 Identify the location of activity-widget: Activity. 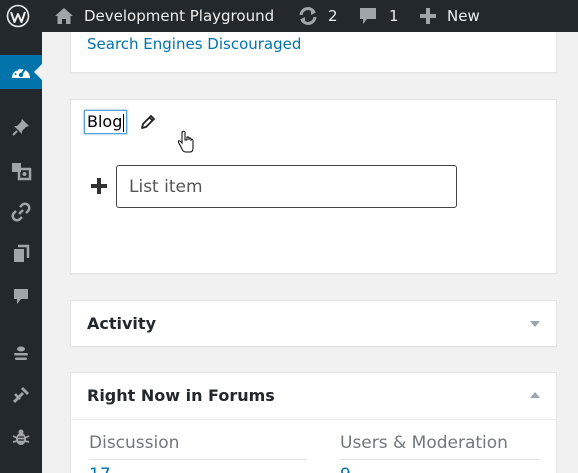
(313, 323).